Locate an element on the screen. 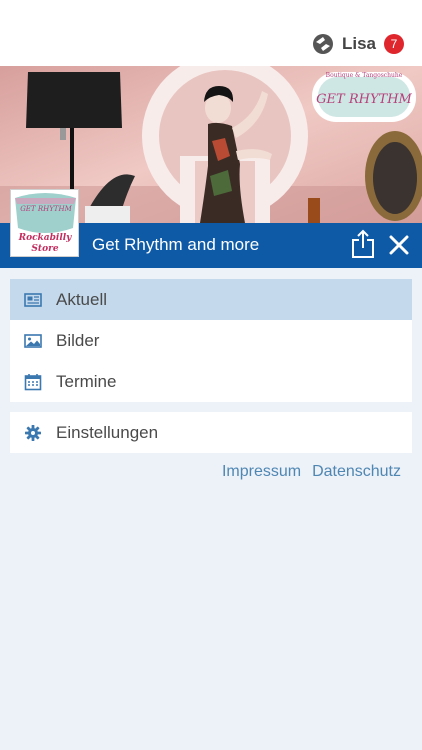 This screenshot has width=422, height=750. menu-item-termine: Termine is located at coordinates (211, 381).